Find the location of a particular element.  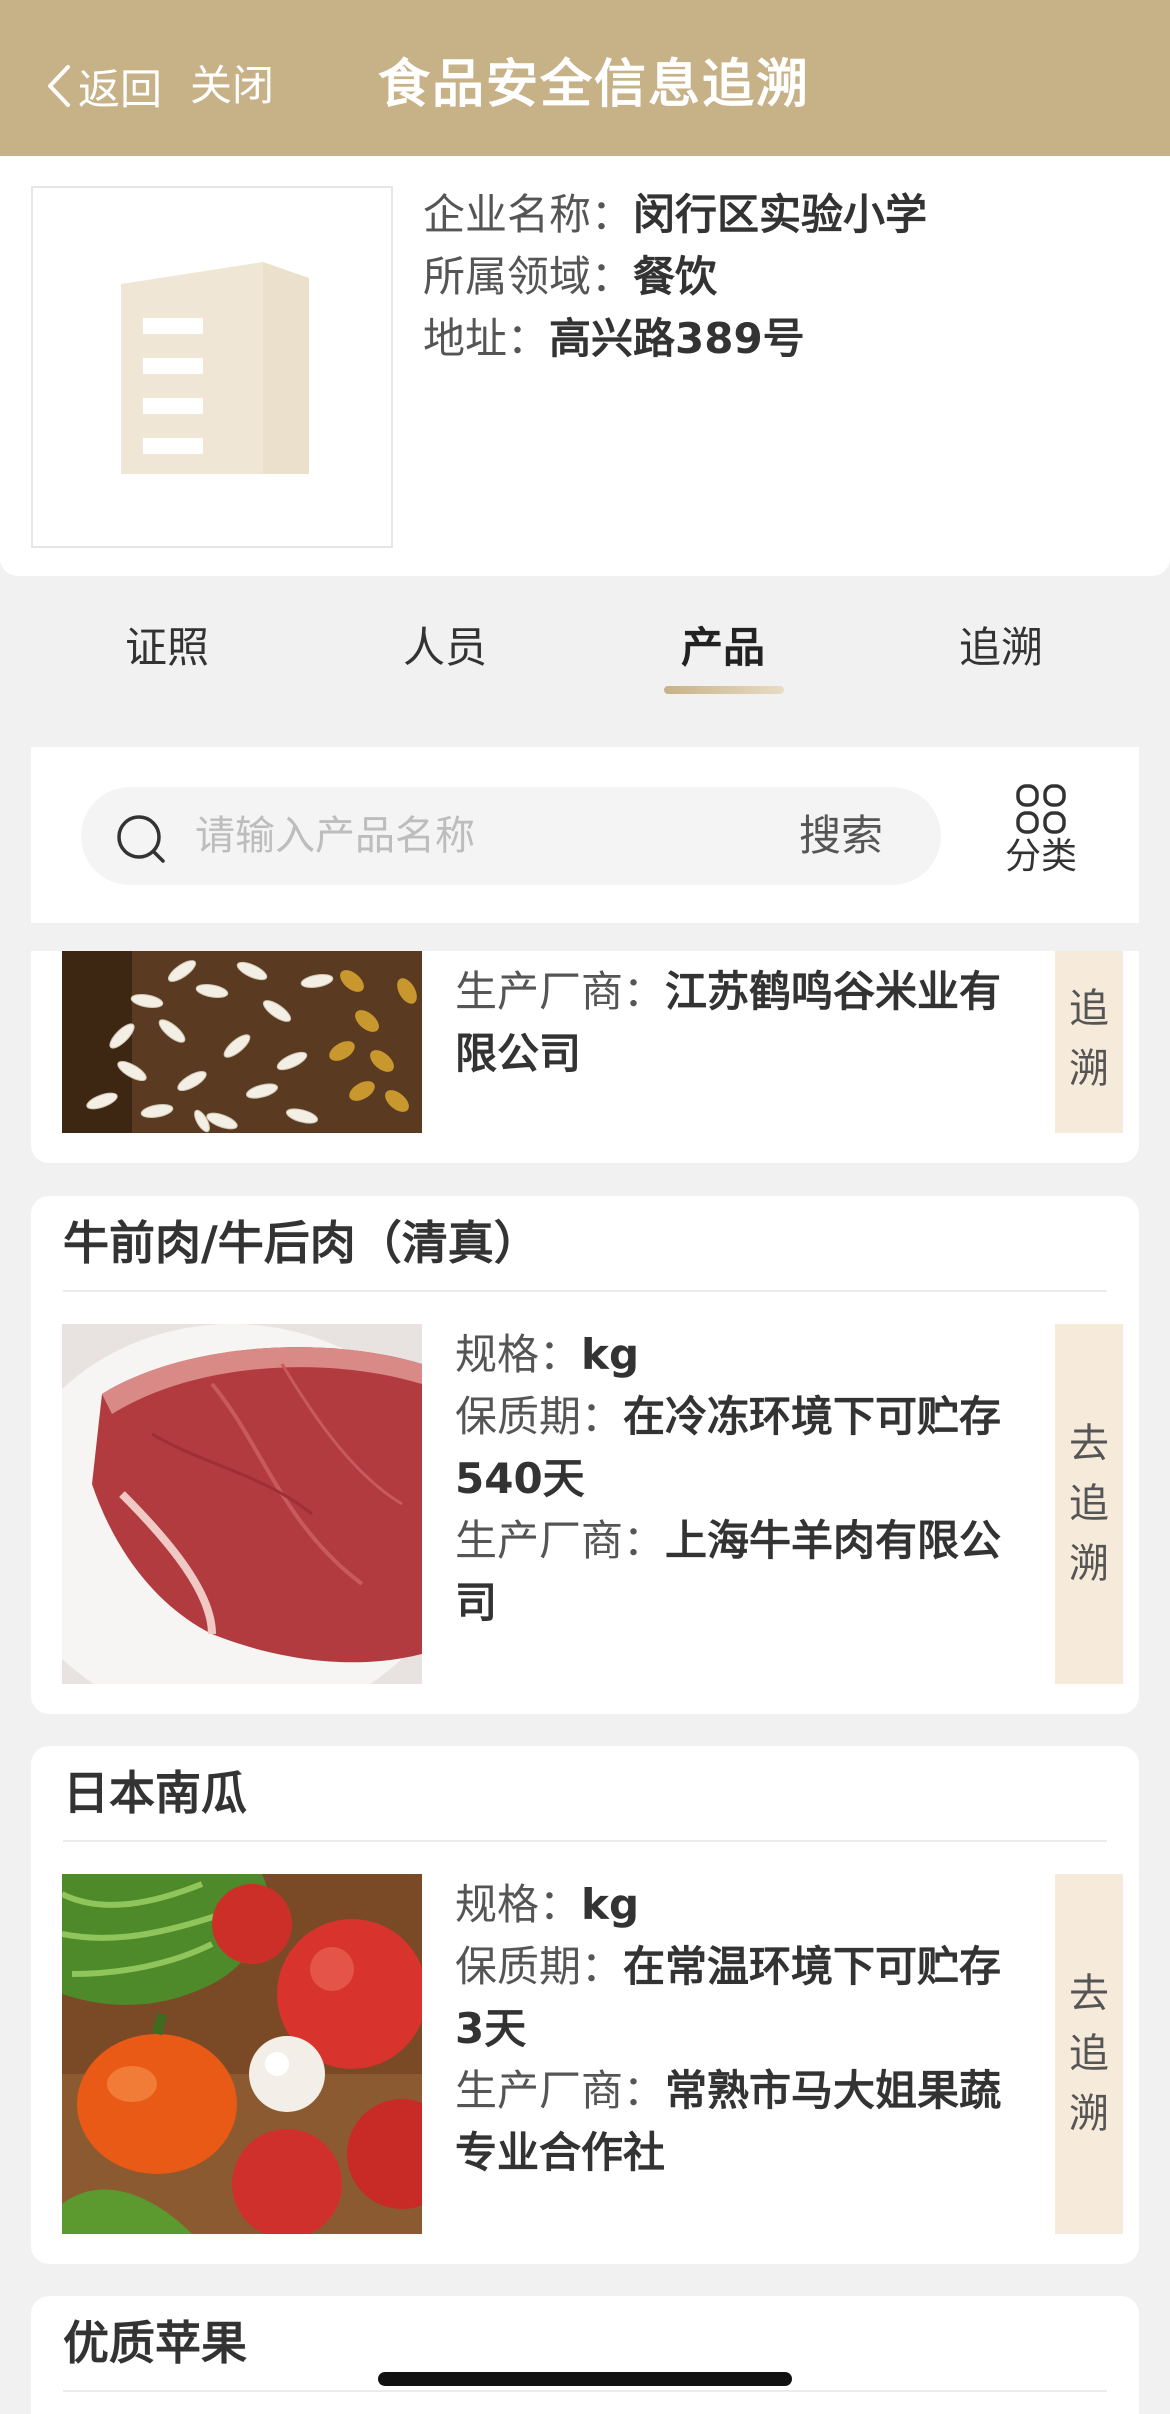

tab-staff: 人员 is located at coordinates (445, 648).